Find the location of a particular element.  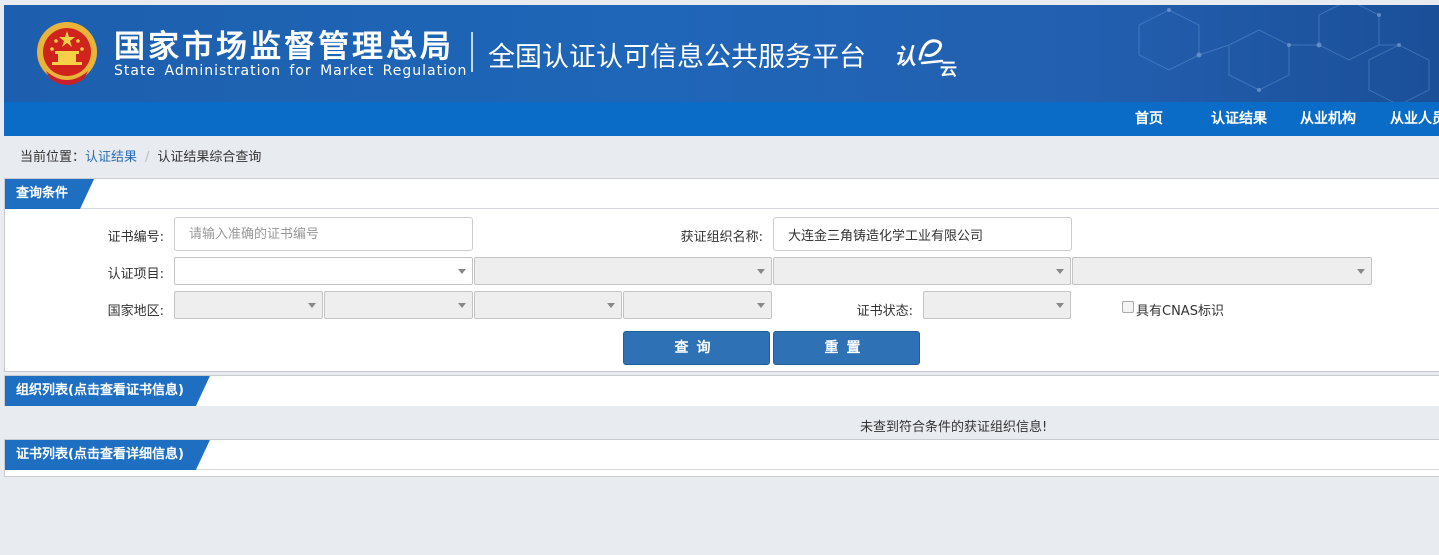

cert-list-panel: 证书列表(点击查看详细信息) is located at coordinates (721, 458).